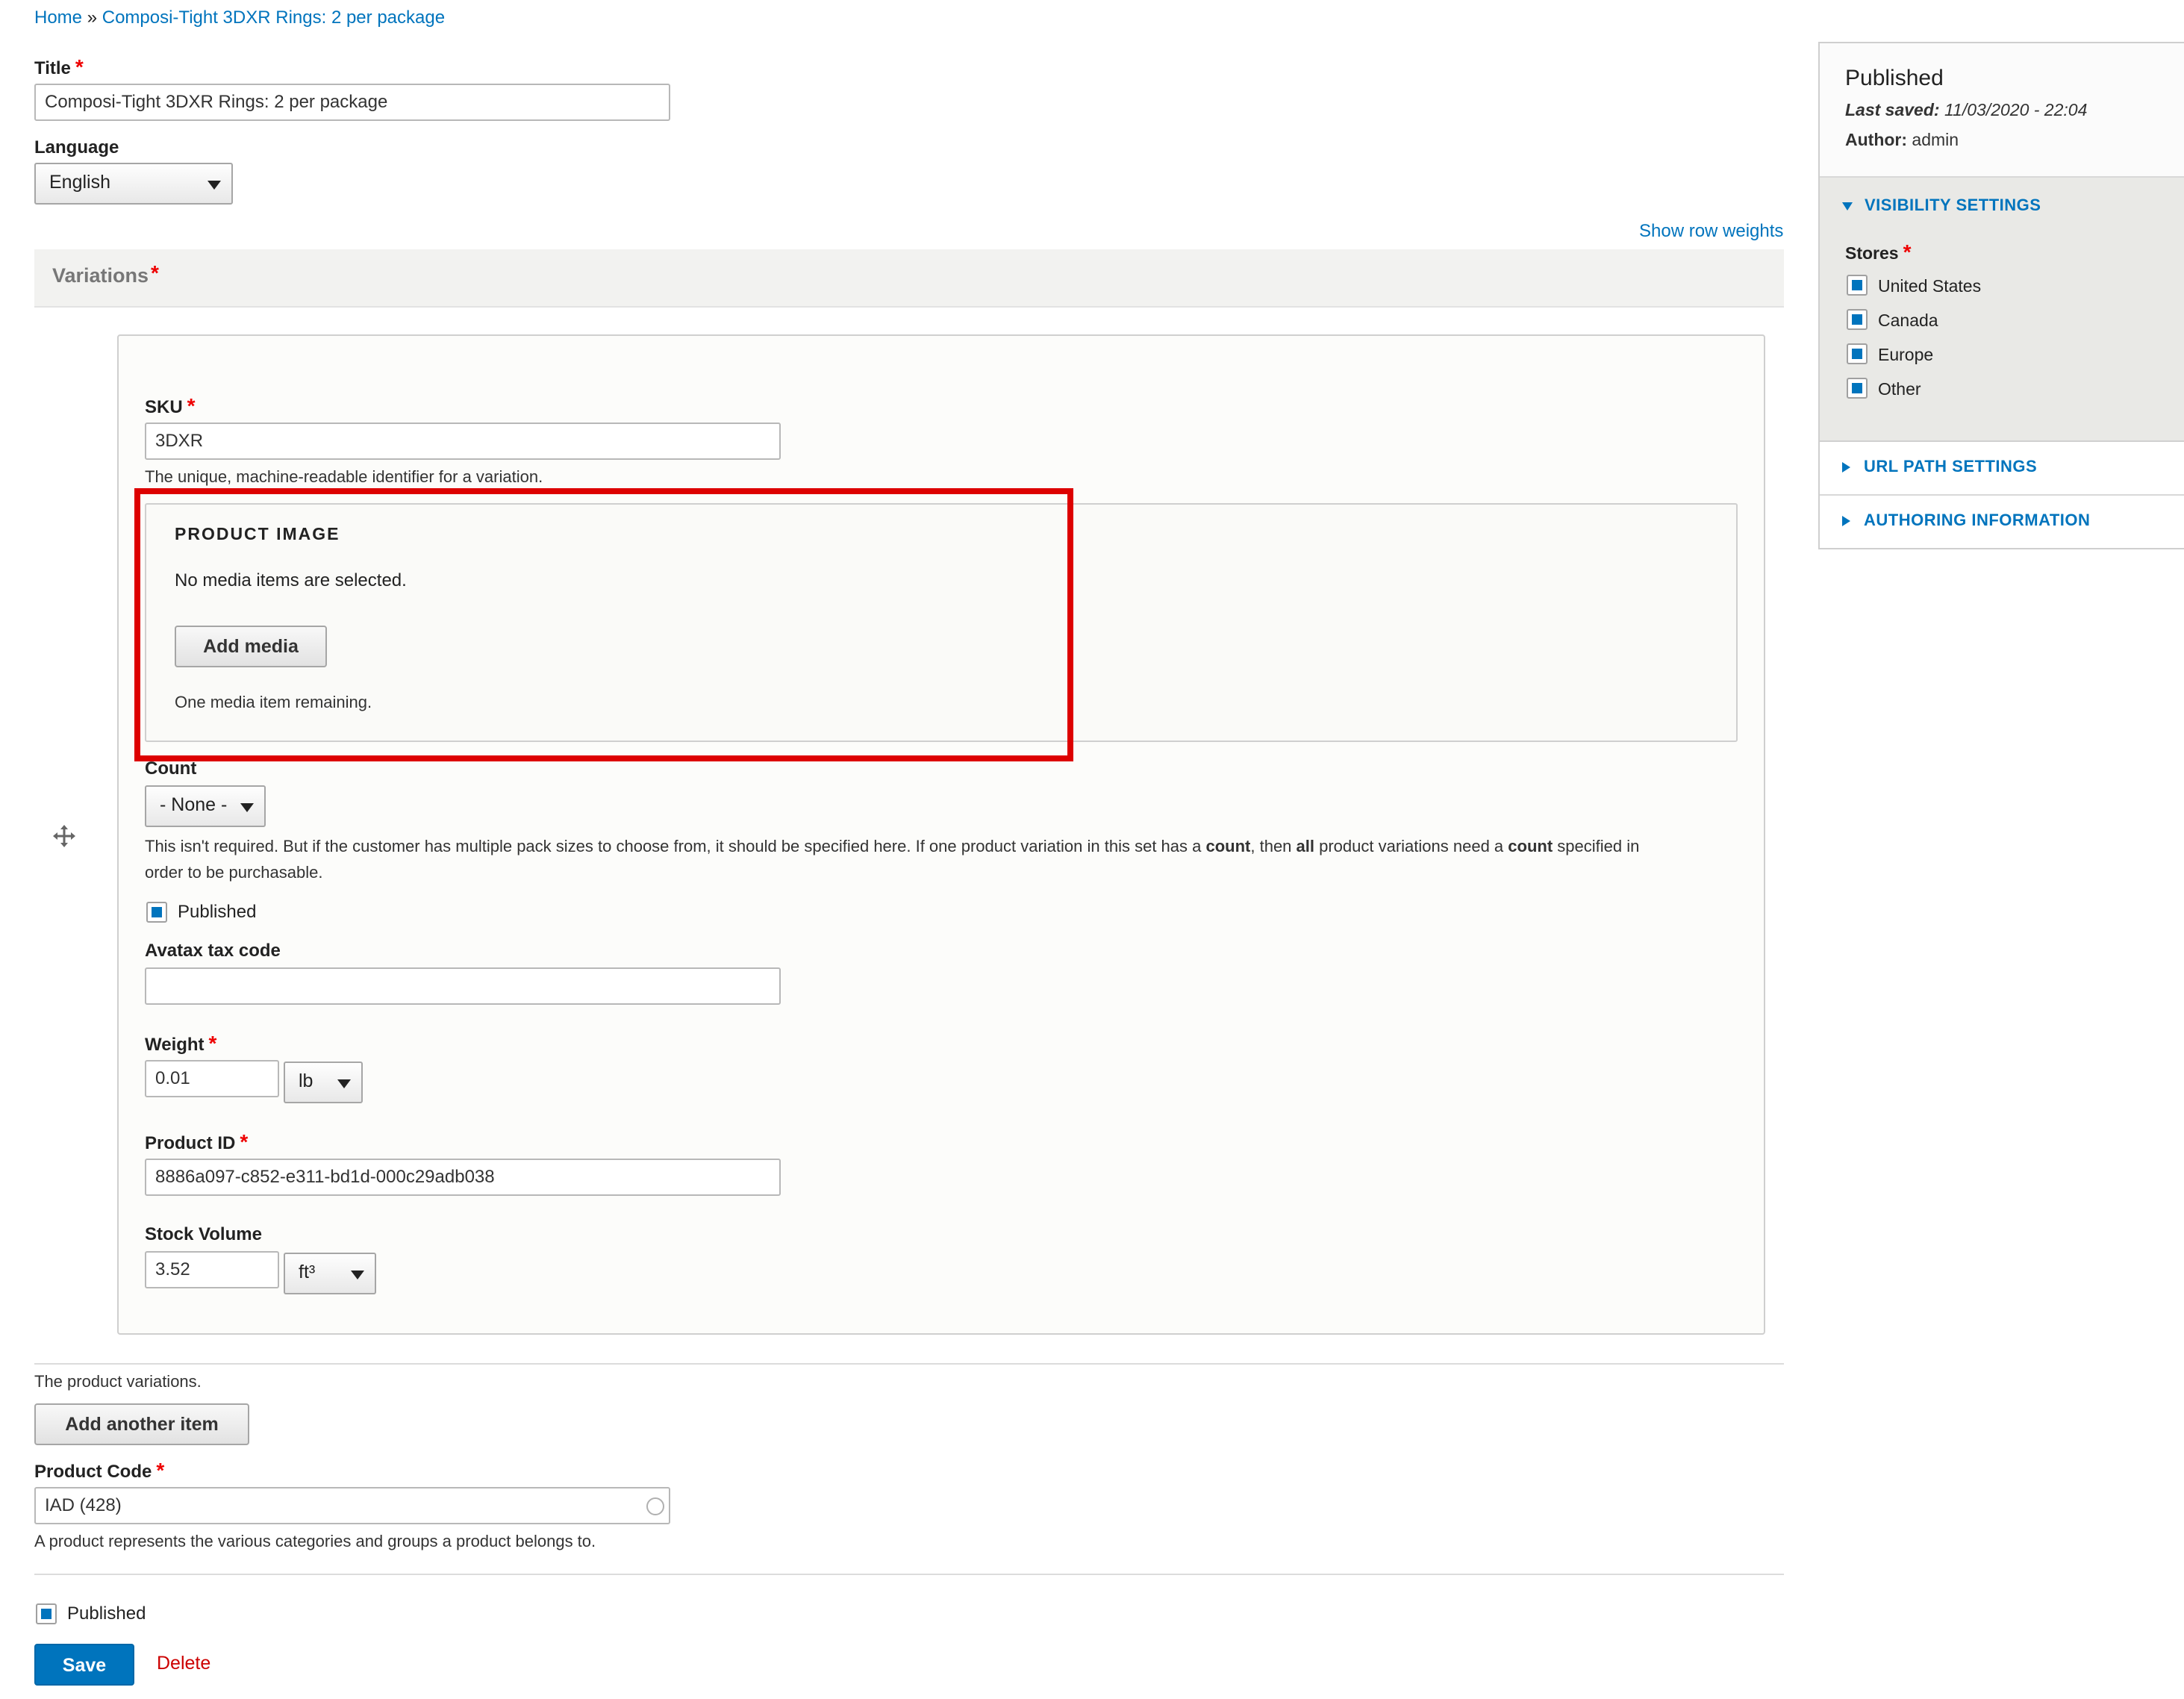 This screenshot has height=1699, width=2184. What do you see at coordinates (46, 1613) in the screenshot?
I see `published-checkbox` at bounding box center [46, 1613].